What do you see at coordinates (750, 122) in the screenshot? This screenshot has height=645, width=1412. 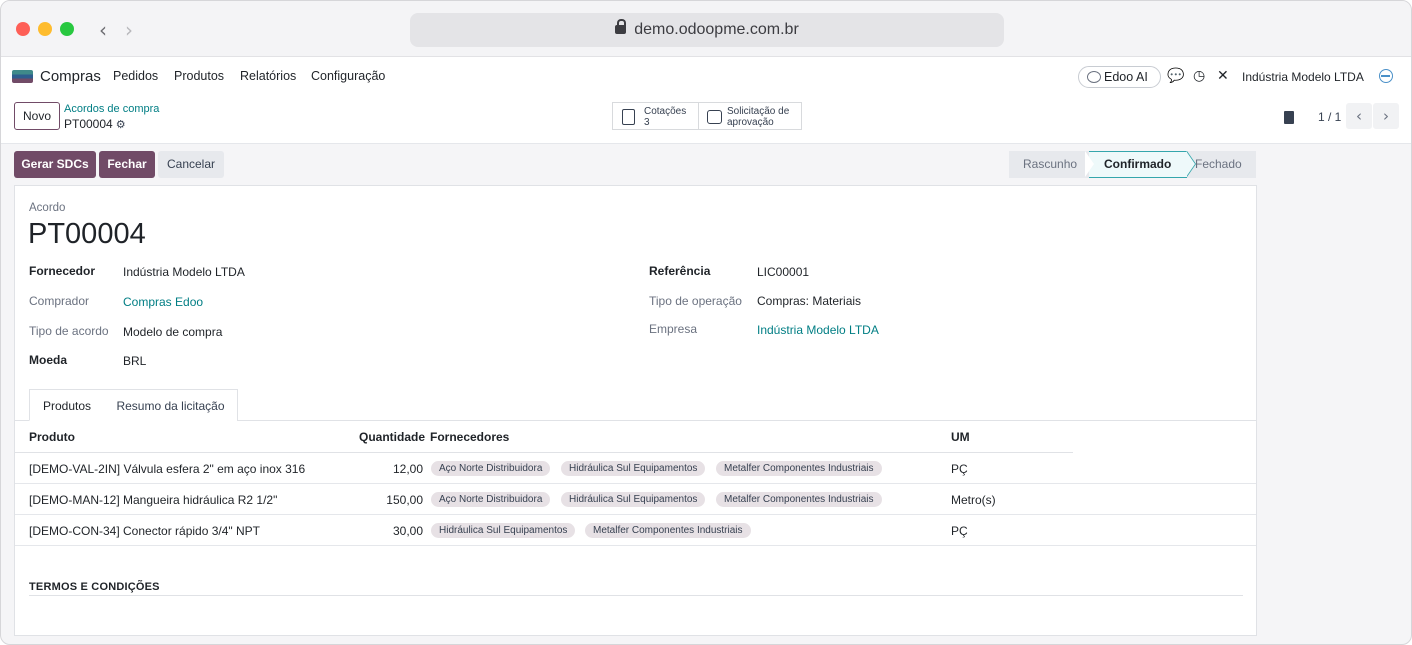 I see `approval-label-2: aprovação` at bounding box center [750, 122].